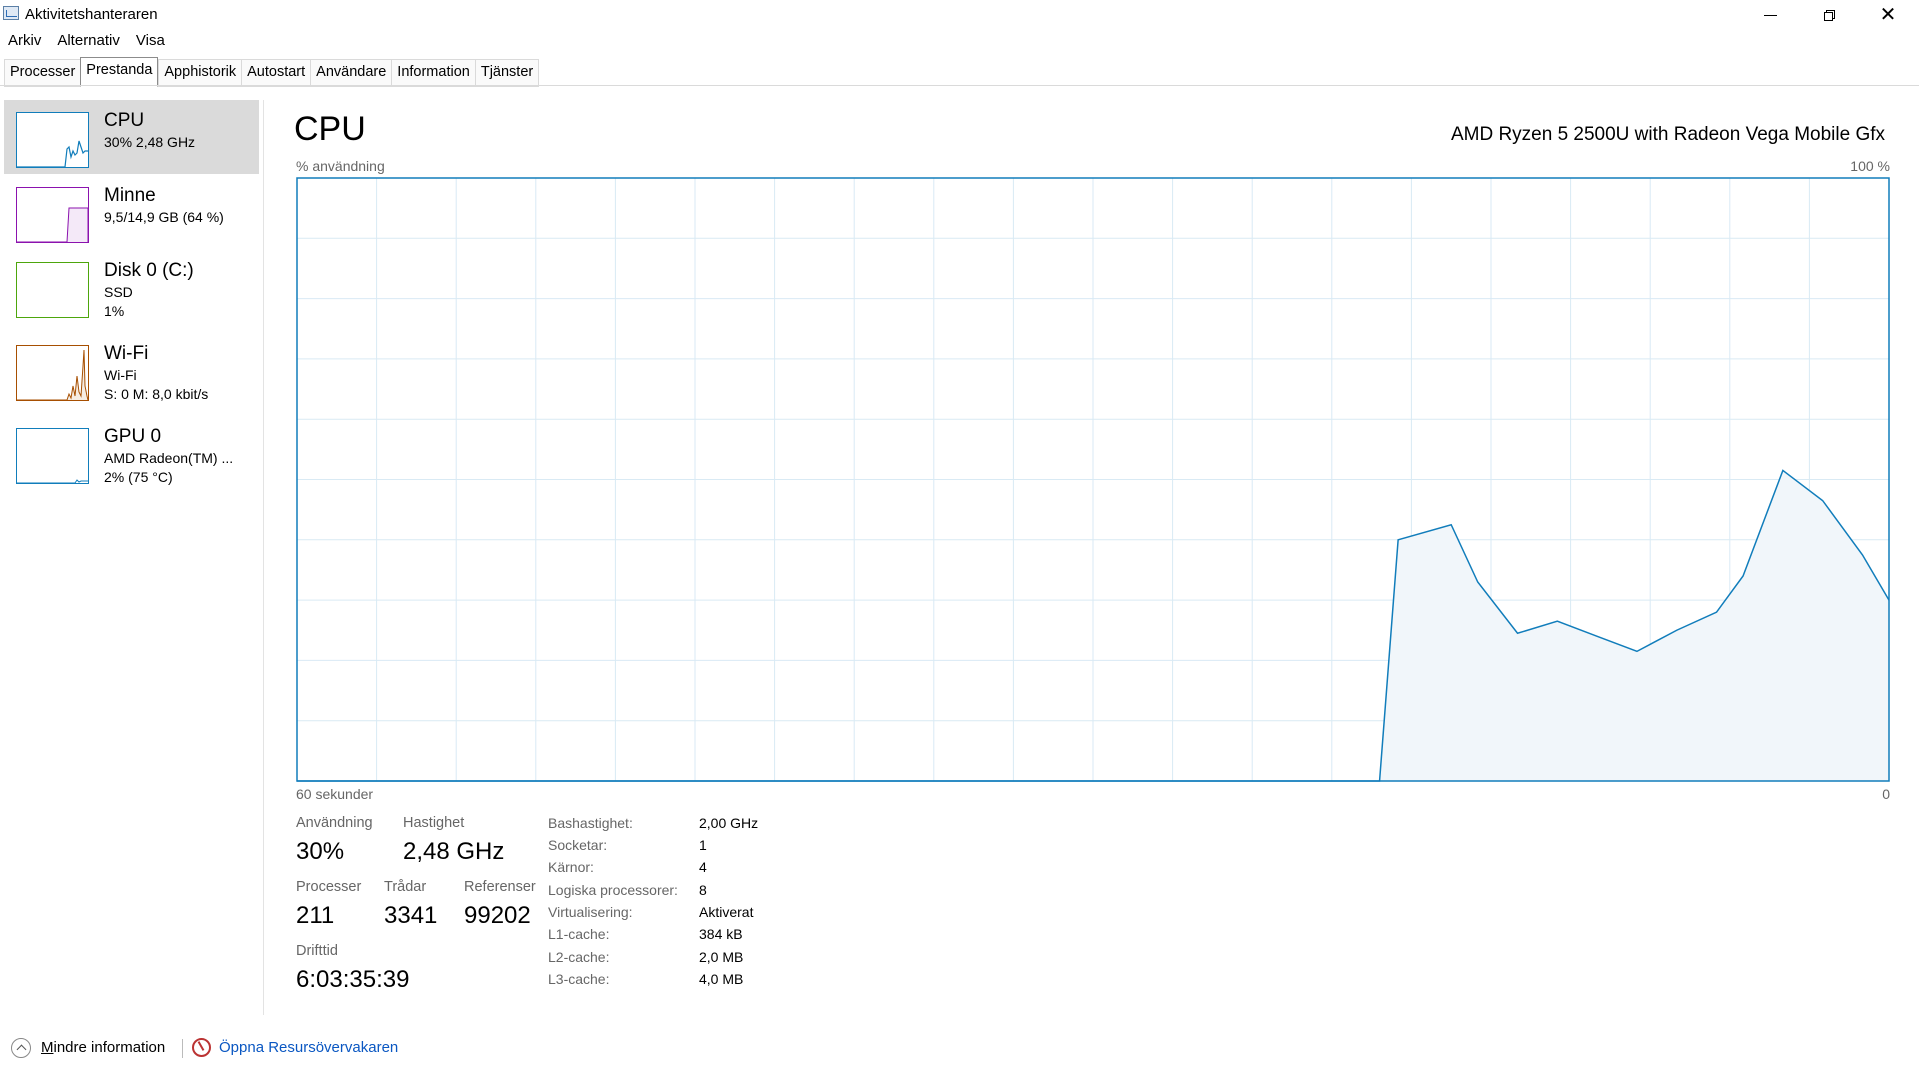 The image size is (1919, 1076). What do you see at coordinates (411, 915) in the screenshot?
I see `threads-value: 3341` at bounding box center [411, 915].